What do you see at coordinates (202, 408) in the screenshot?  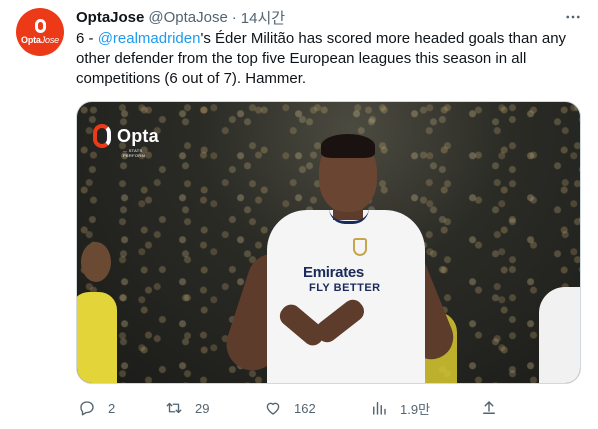 I see `retweet-count: 29` at bounding box center [202, 408].